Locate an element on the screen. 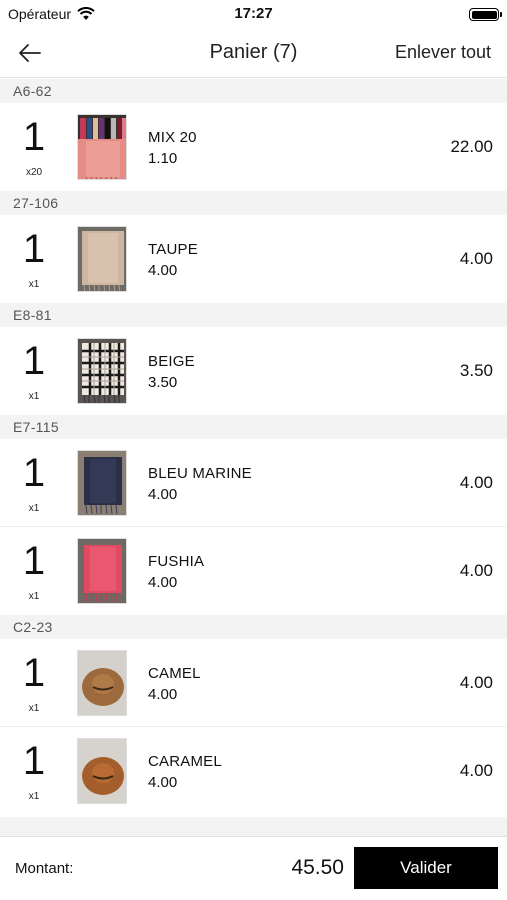 This screenshot has width=507, height=900. clear-all-button: Enlever tout is located at coordinates (443, 52).